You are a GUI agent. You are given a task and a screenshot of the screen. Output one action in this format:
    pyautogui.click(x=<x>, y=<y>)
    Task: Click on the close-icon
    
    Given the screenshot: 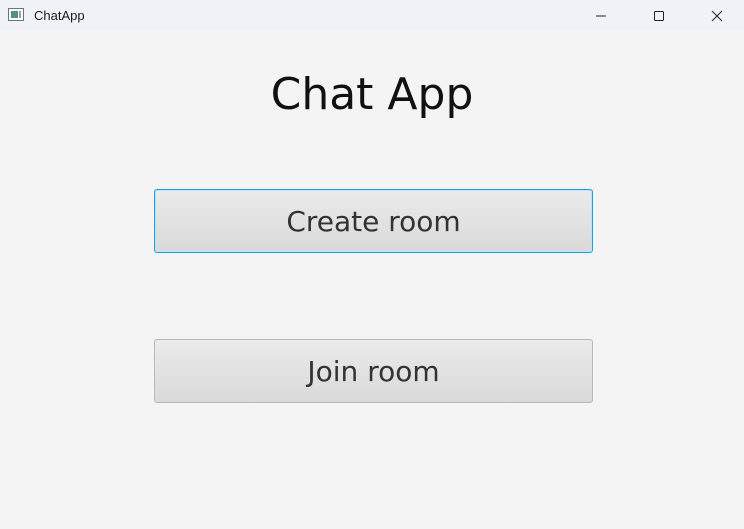 What is the action you would take?
    pyautogui.click(x=717, y=15)
    